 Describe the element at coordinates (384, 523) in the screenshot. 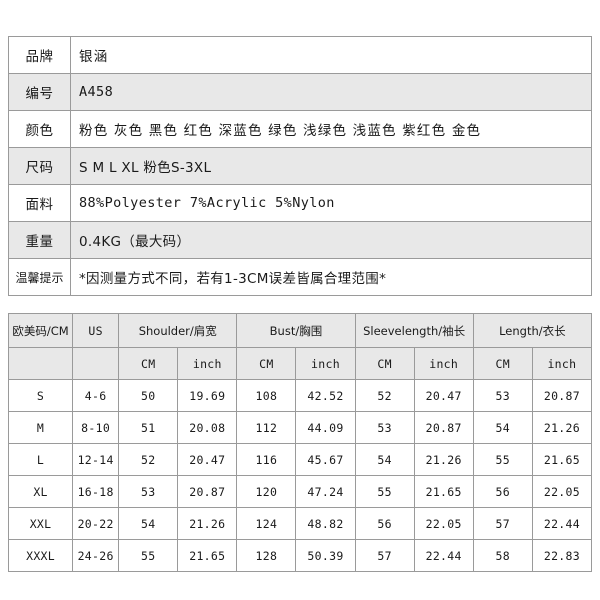

I see `cell-sleeve_cm: 56` at that location.